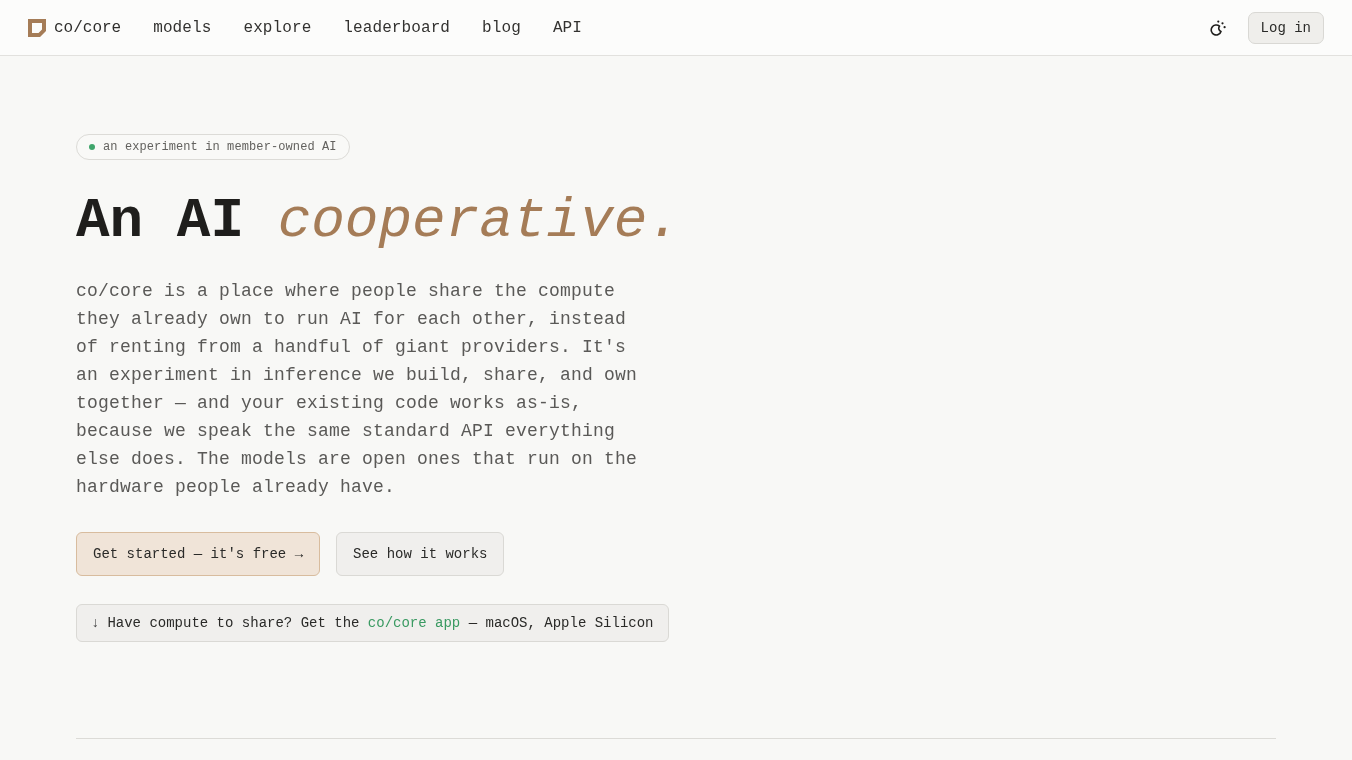  What do you see at coordinates (567, 27) in the screenshot?
I see `nav-link: API` at bounding box center [567, 27].